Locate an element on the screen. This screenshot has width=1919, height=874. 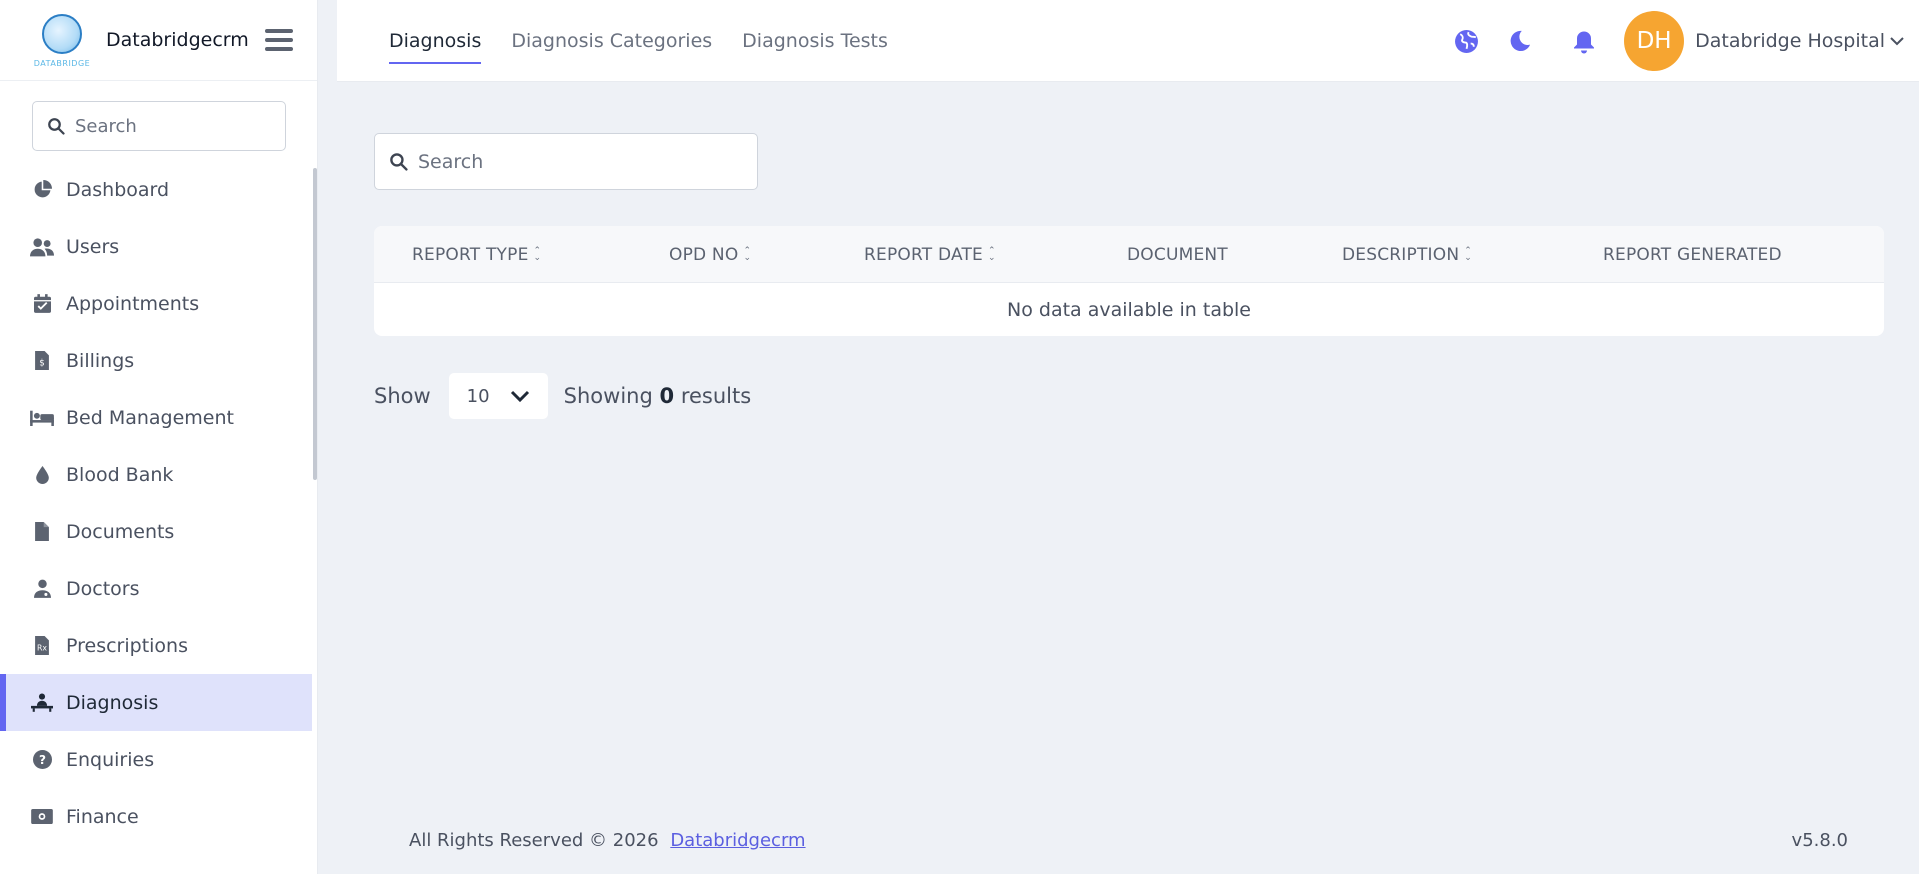
question-circle-icon: ? is located at coordinates (42, 760).